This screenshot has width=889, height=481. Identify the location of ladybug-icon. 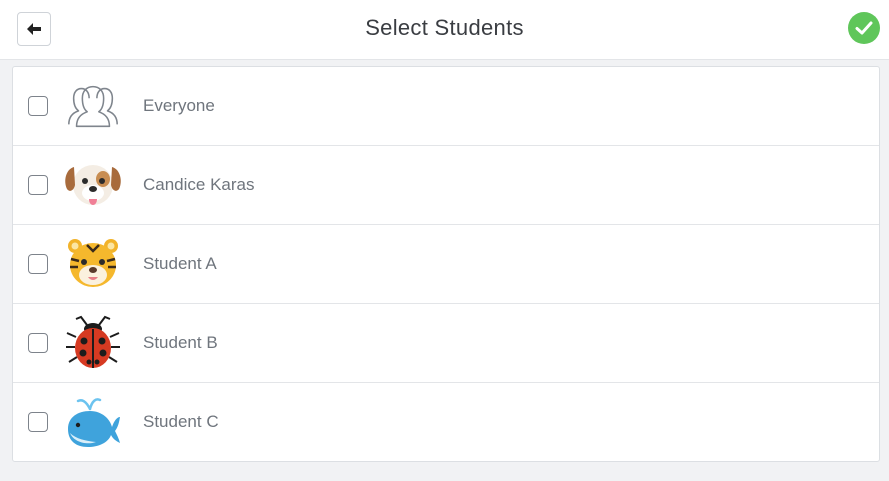
(93, 343).